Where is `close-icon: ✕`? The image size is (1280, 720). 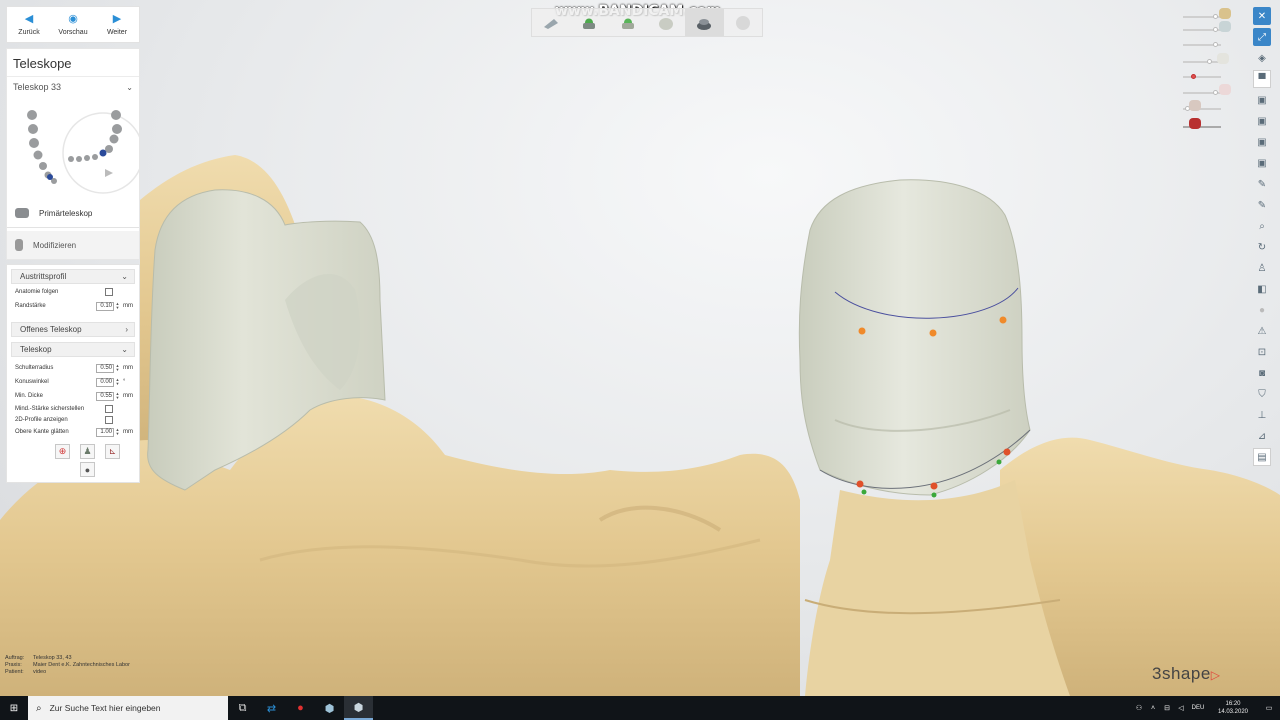 close-icon: ✕ is located at coordinates (1262, 16).